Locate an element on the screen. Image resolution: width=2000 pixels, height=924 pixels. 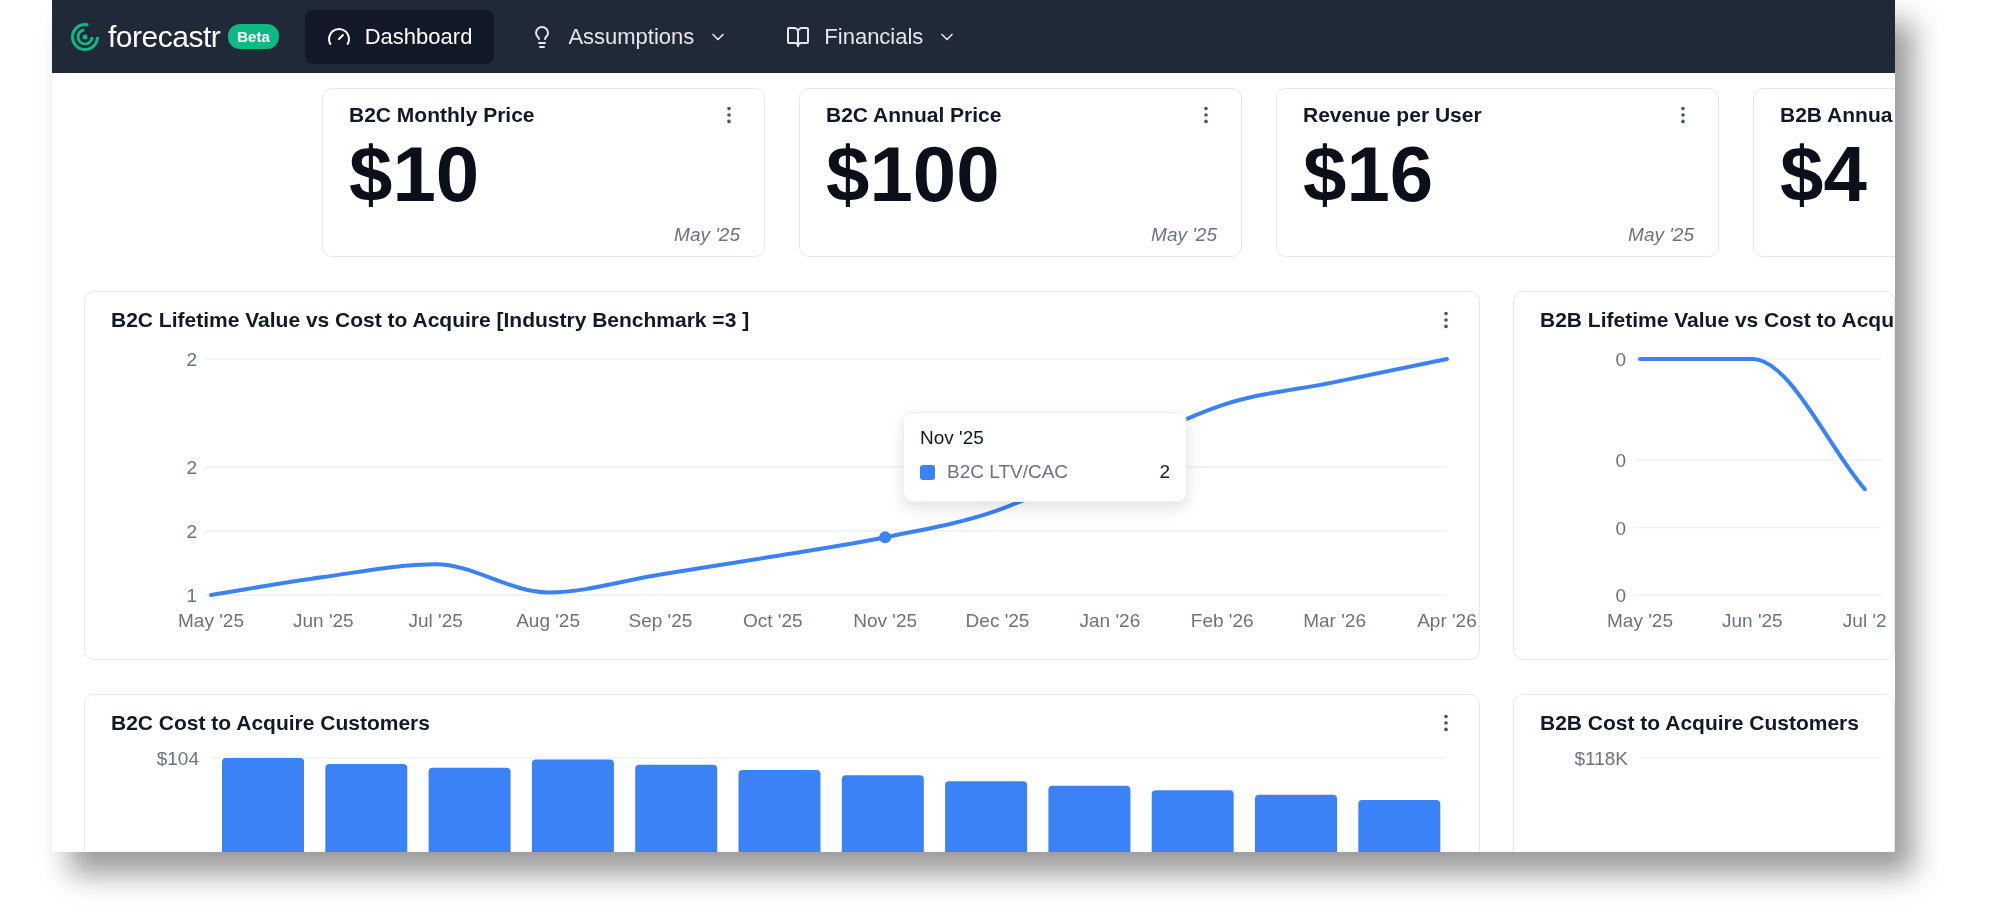
tooltip-series: B2C LTV/CAC is located at coordinates (1008, 472).